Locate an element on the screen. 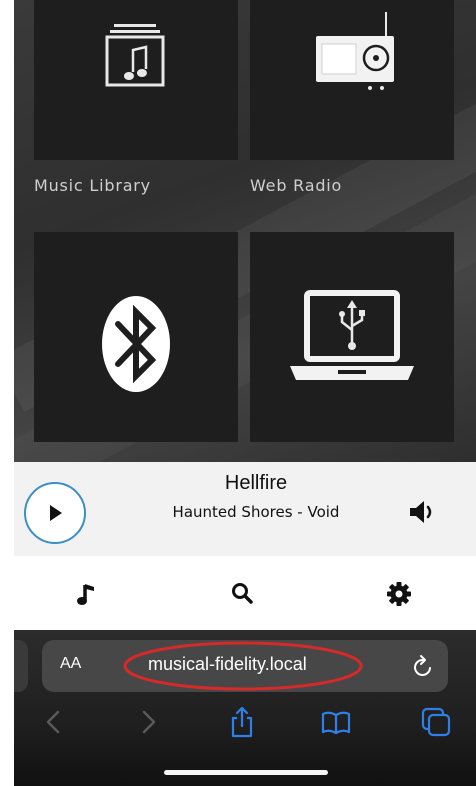 The height and width of the screenshot is (786, 476). tile-web-radio is located at coordinates (352, 80).